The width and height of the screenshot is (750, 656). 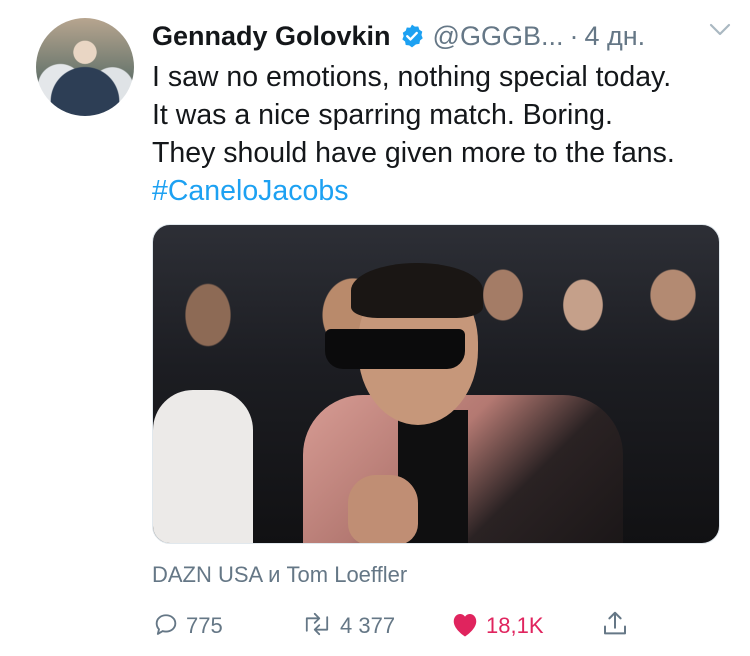 I want to click on photo-sunglasses, so click(x=395, y=349).